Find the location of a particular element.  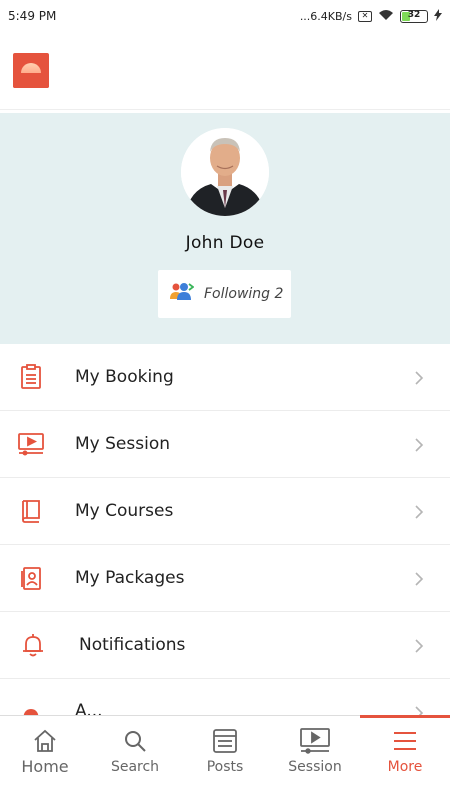

nav-label-home: Home is located at coordinates (45, 766).